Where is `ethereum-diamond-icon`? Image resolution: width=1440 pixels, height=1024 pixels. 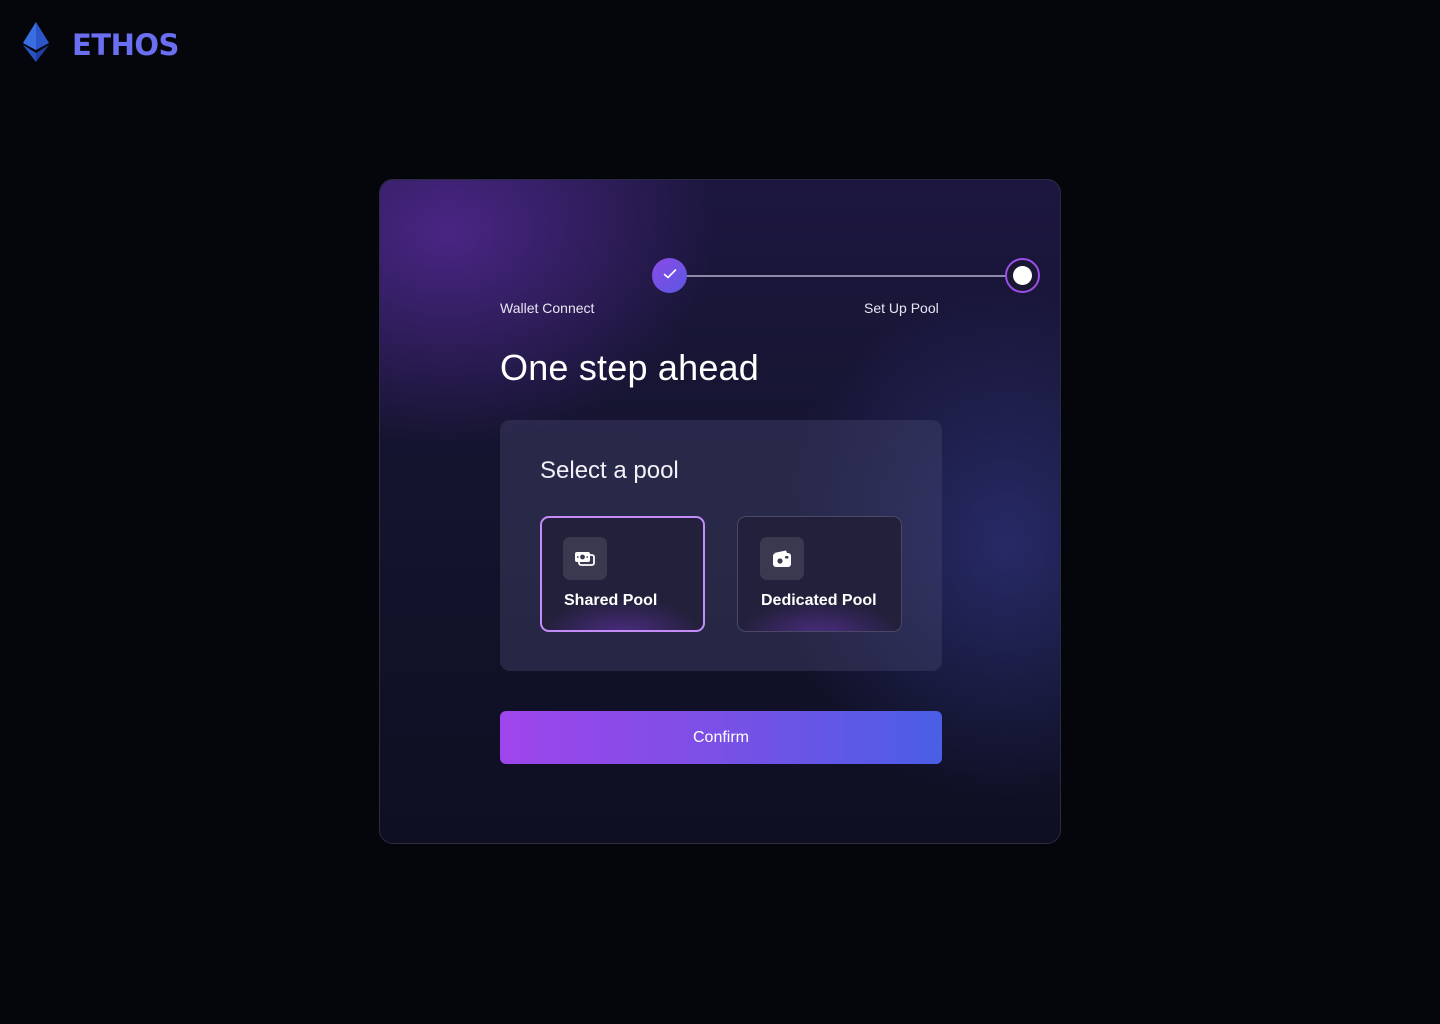
ethereum-diamond-icon is located at coordinates (36, 44).